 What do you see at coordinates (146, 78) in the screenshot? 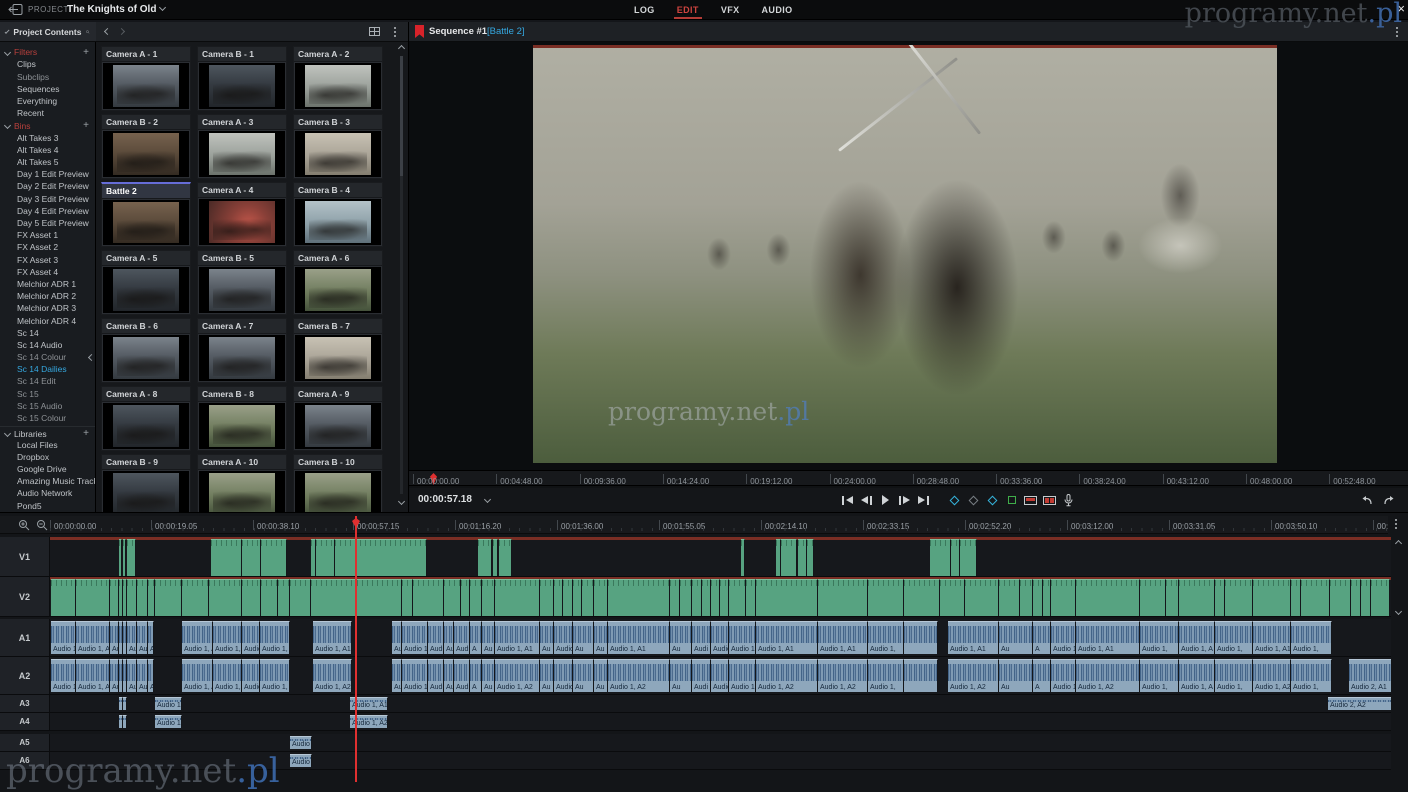
I see `clip-tile-camera-a-1: Camera A - 1` at bounding box center [146, 78].